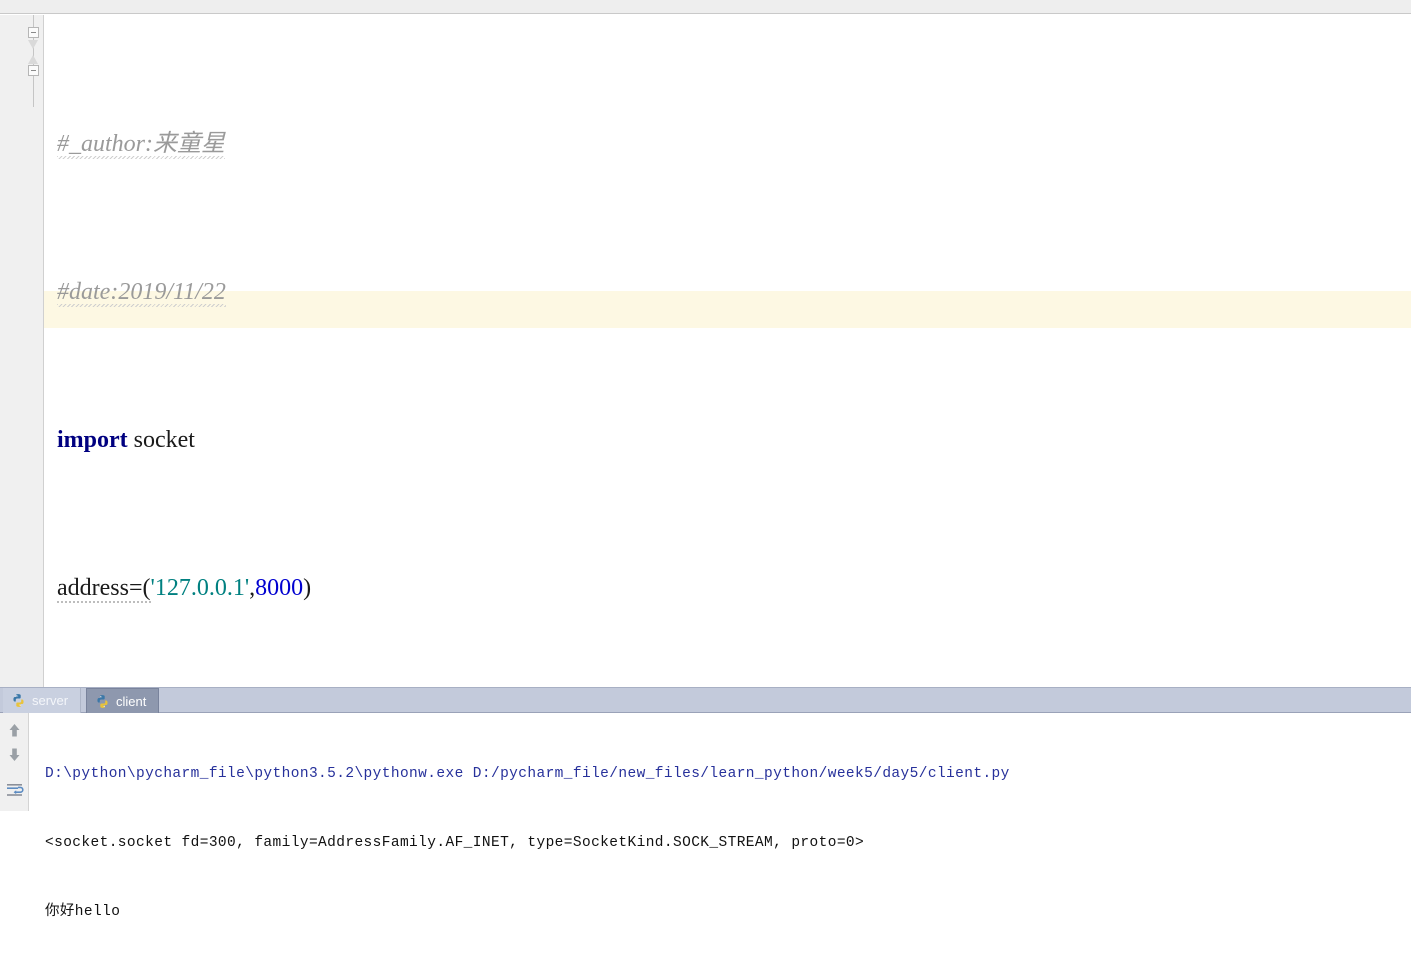 Image resolution: width=1411 pixels, height=970 pixels. I want to click on console-toolbar, so click(14, 762).